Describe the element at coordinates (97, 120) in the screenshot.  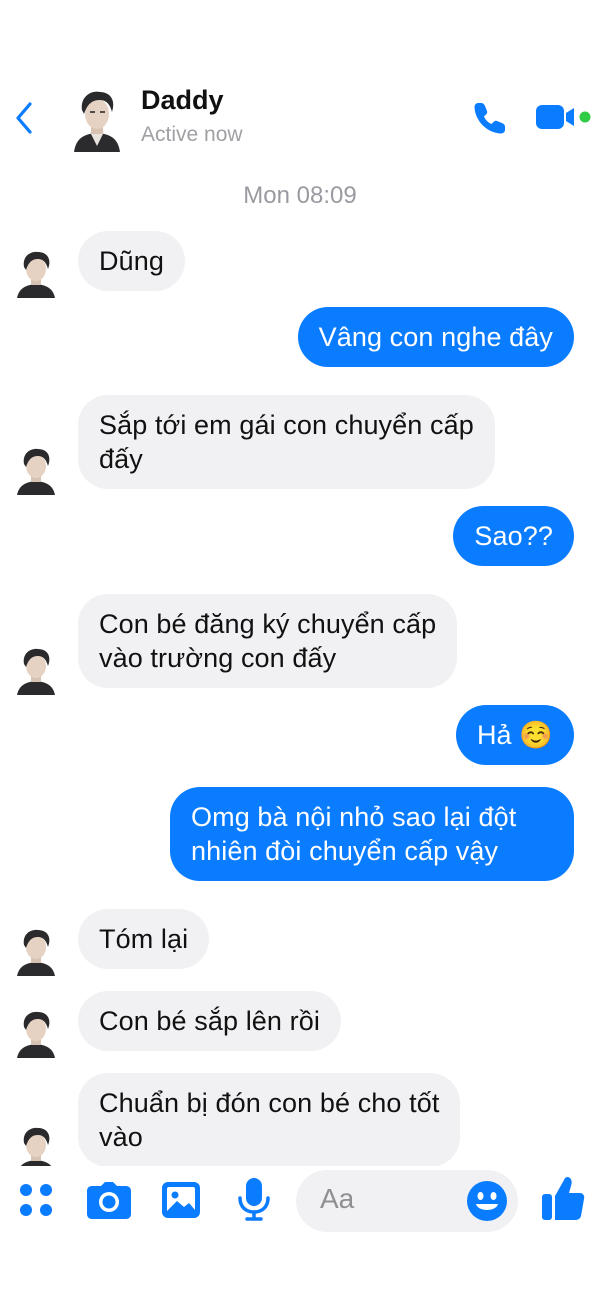
I see `contact-avatar` at that location.